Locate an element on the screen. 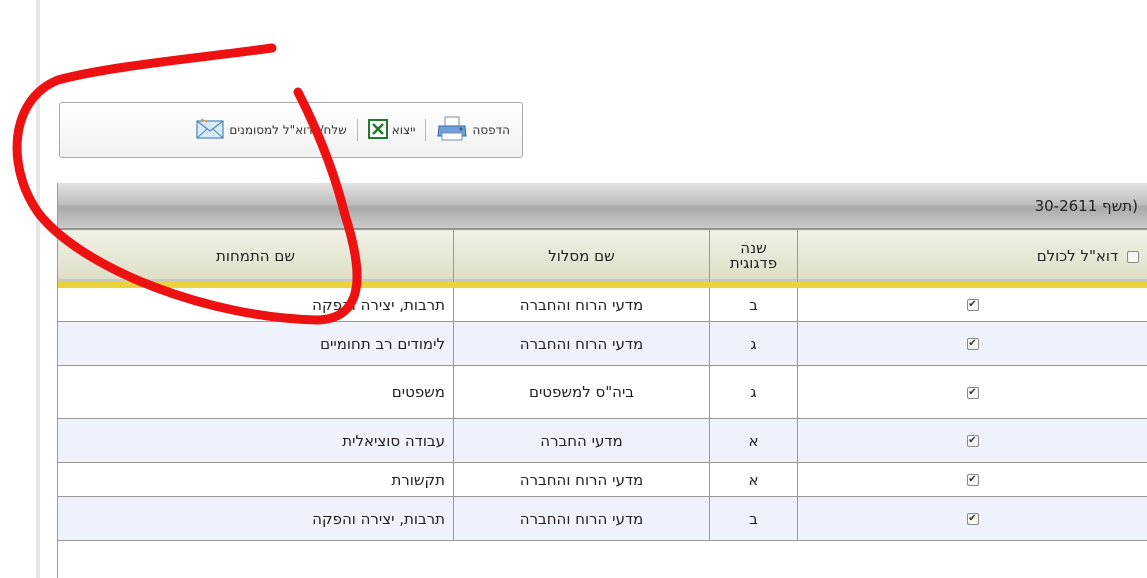 This screenshot has width=1147, height=578. export-button: ייצוא is located at coordinates (392, 130).